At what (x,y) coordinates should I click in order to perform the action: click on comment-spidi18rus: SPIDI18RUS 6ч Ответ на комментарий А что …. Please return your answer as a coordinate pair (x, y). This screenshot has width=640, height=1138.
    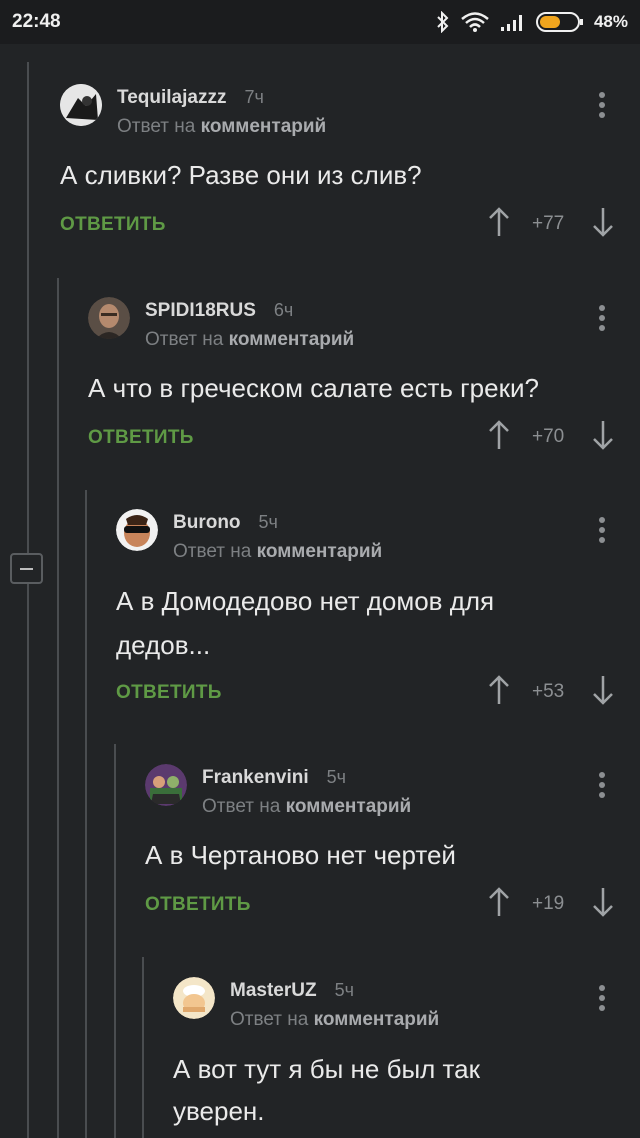
    Looking at the image, I should click on (354, 377).